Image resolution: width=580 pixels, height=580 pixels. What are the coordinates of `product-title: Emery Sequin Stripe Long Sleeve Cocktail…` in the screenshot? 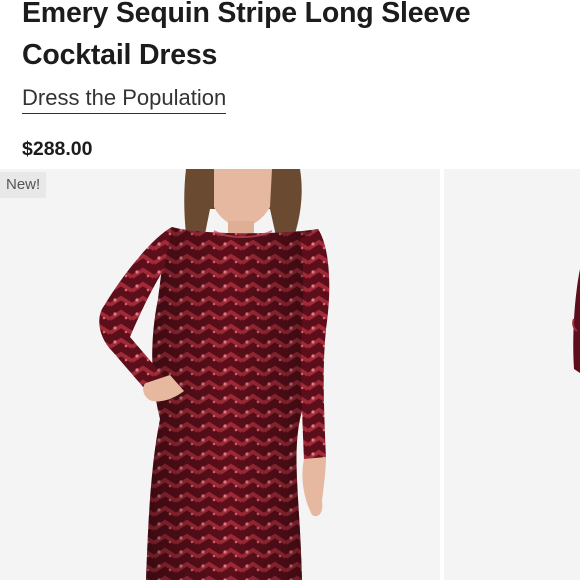 It's located at (246, 35).